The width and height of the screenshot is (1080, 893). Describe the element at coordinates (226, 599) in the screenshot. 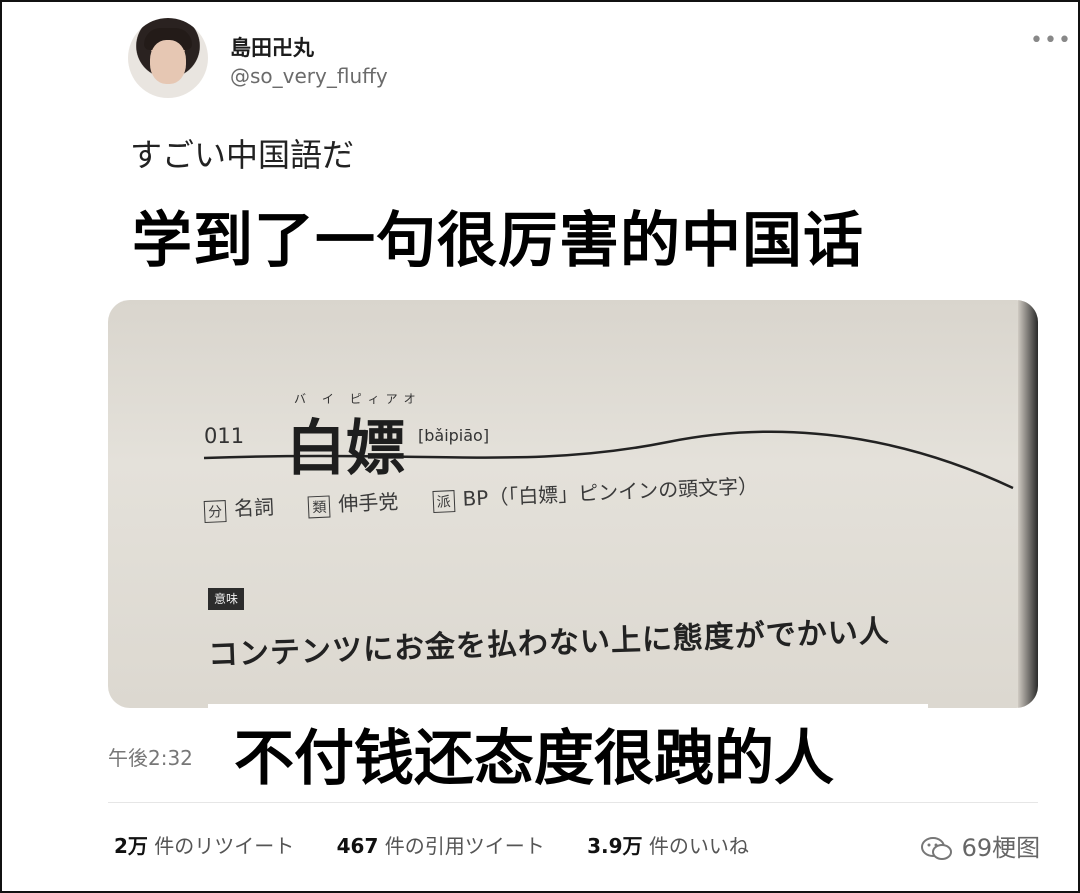

I see `meaning-tag: 意味` at that location.